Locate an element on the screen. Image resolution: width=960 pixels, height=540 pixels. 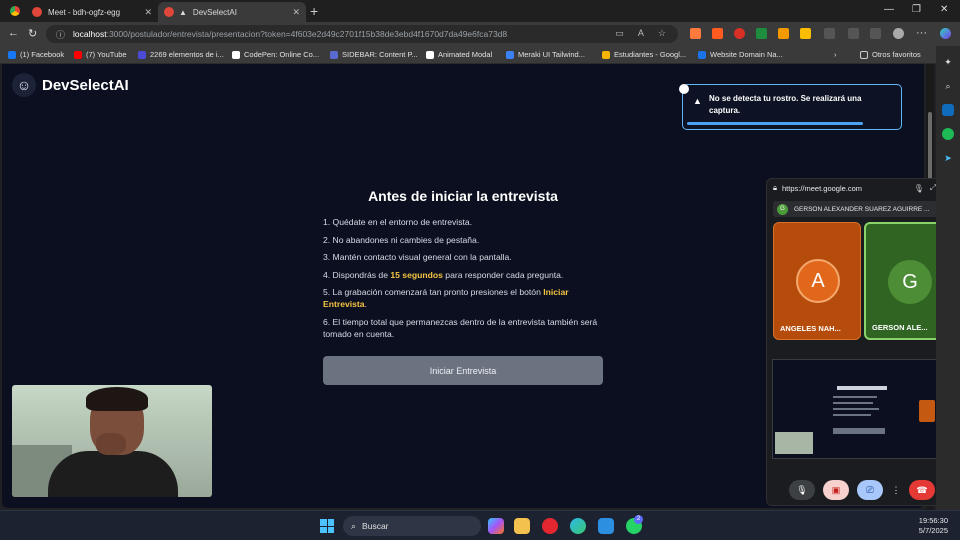
bookmark-animated-modal: Animated Modal is located at coordinates (459, 54).